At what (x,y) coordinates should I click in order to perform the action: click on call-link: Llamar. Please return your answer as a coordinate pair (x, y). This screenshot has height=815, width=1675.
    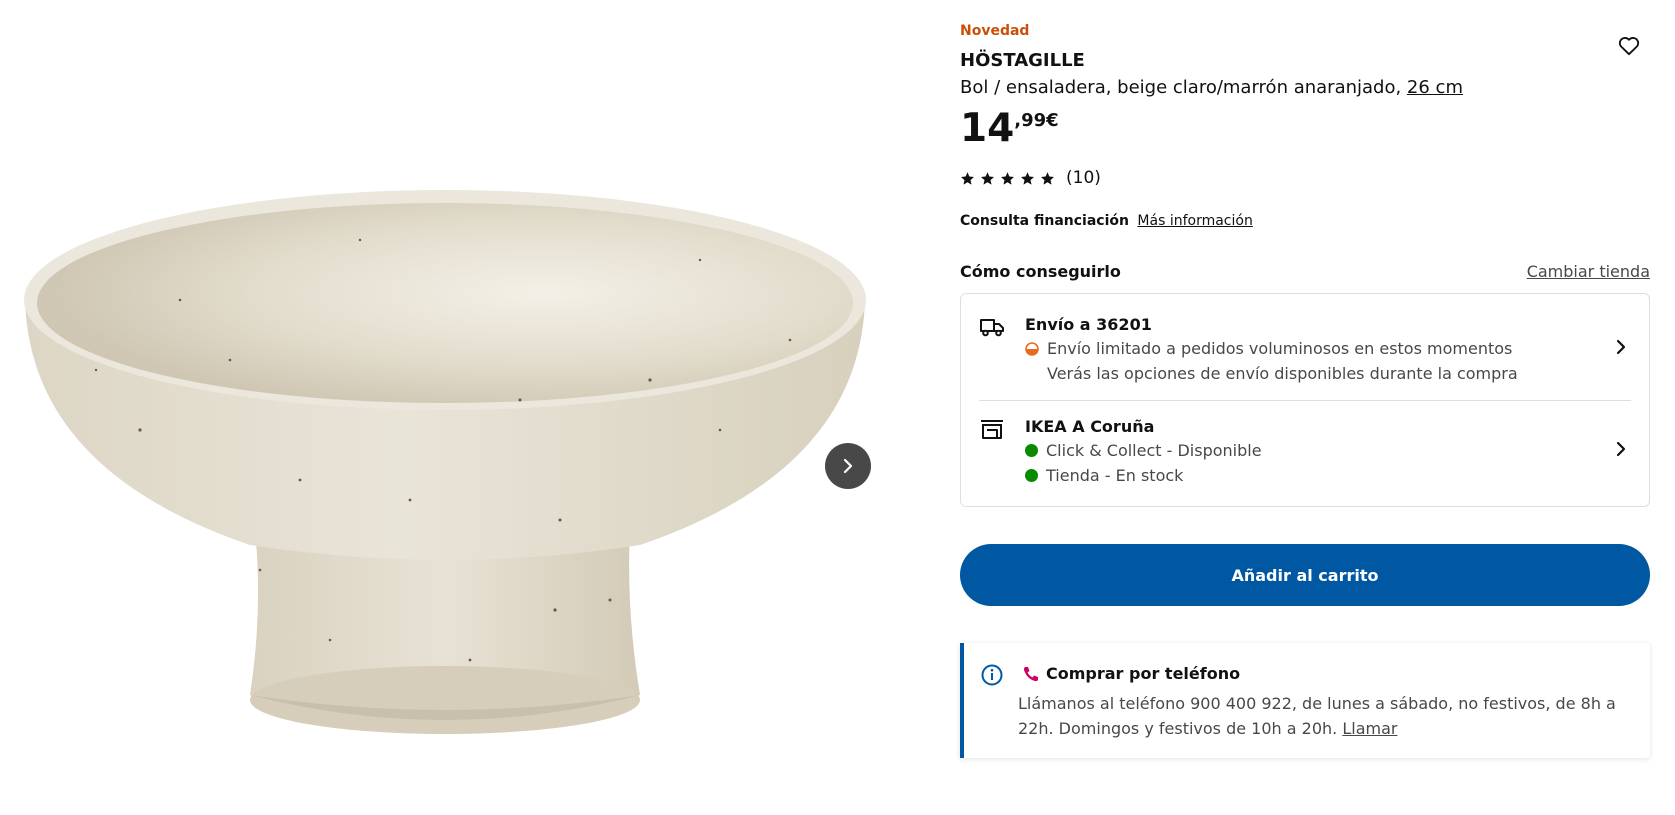
    Looking at the image, I should click on (1369, 728).